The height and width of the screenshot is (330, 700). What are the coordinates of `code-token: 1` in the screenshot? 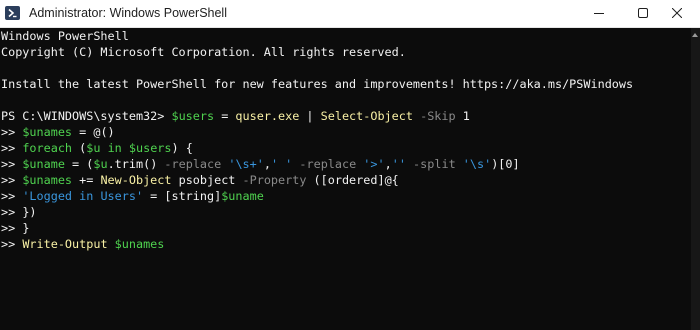 It's located at (462, 116).